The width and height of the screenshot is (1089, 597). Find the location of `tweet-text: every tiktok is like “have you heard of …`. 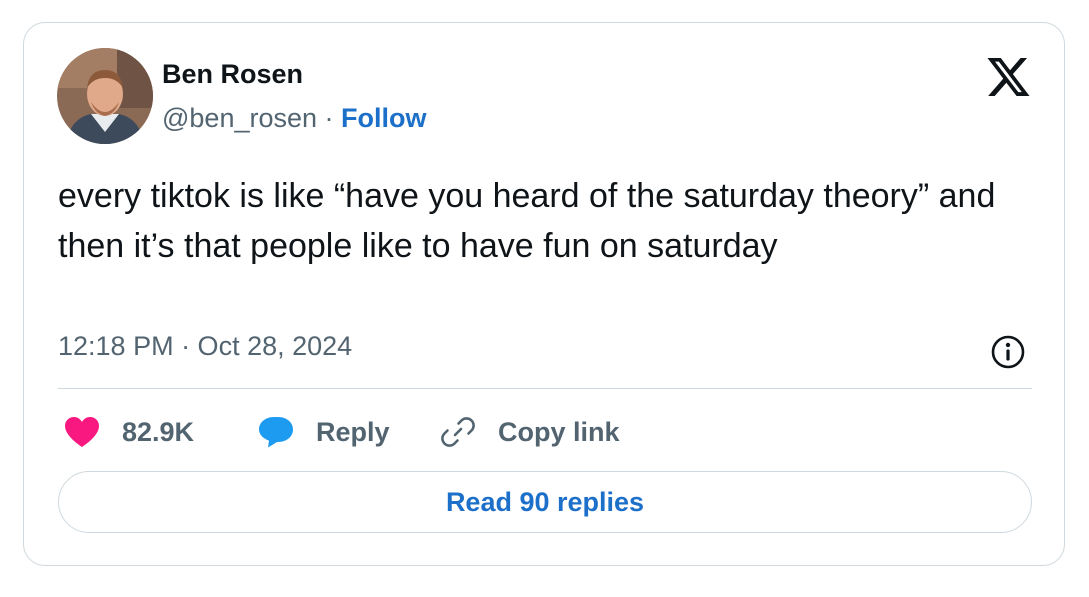

tweet-text: every tiktok is like “have you heard of … is located at coordinates (527, 221).